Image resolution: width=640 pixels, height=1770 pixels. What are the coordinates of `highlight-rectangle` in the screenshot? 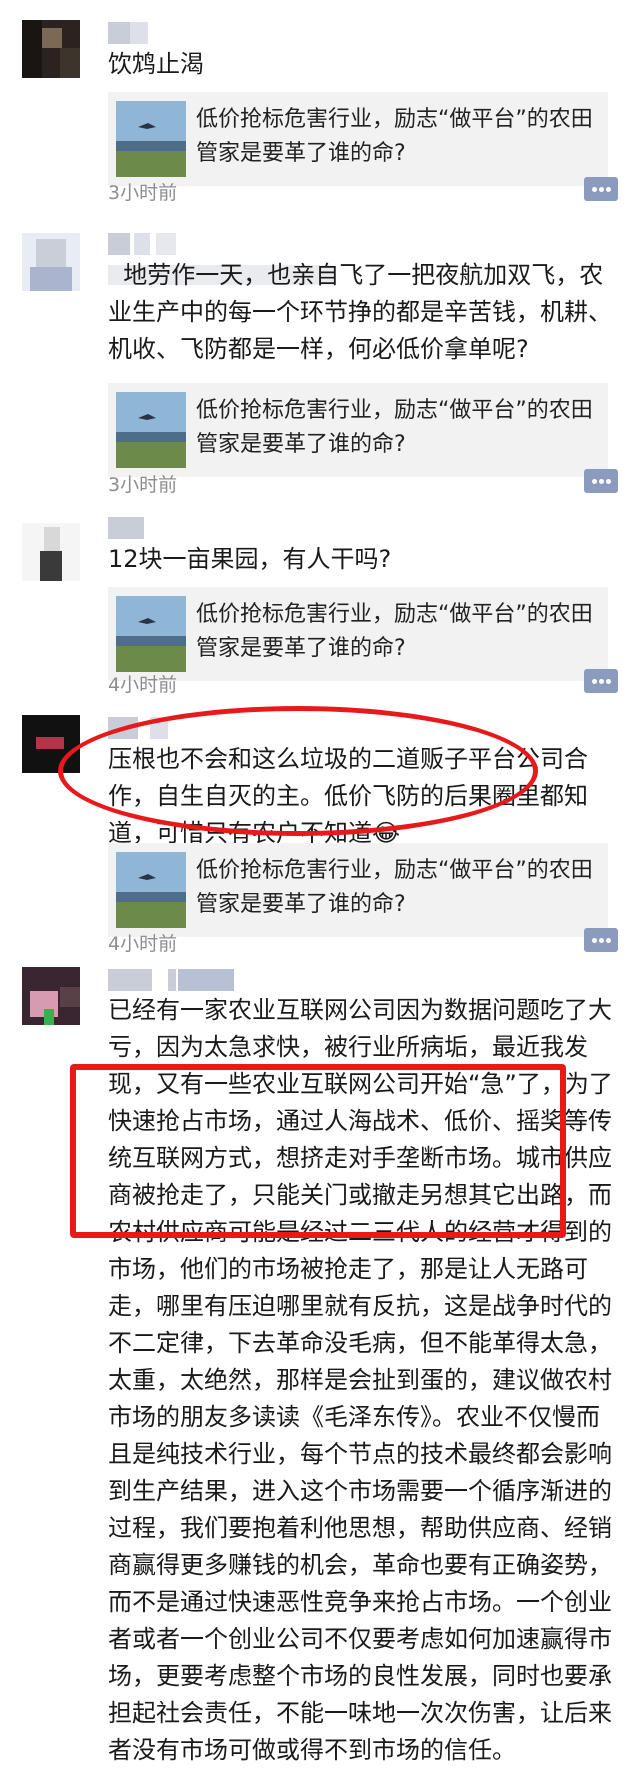 It's located at (318, 1151).